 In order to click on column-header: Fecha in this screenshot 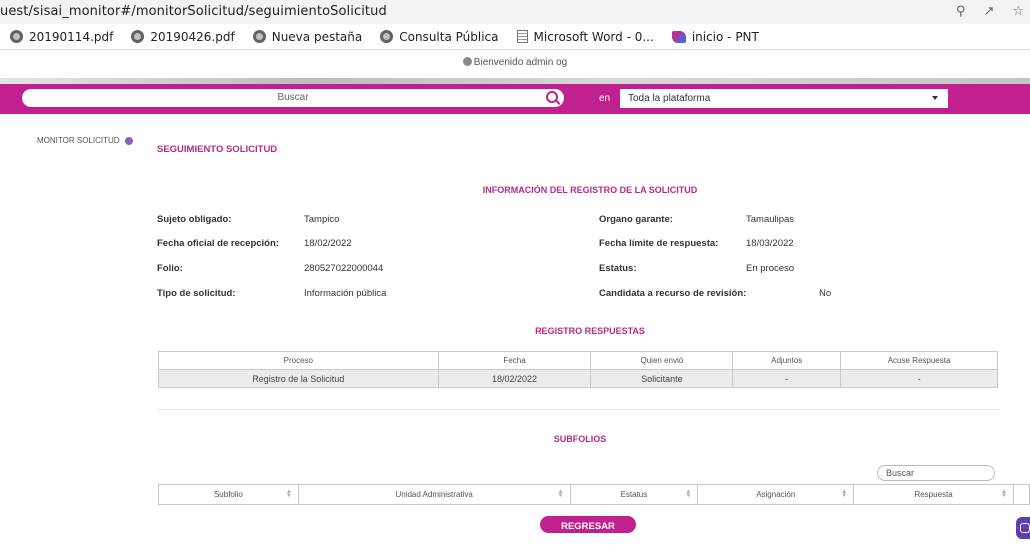, I will do `click(514, 360)`.